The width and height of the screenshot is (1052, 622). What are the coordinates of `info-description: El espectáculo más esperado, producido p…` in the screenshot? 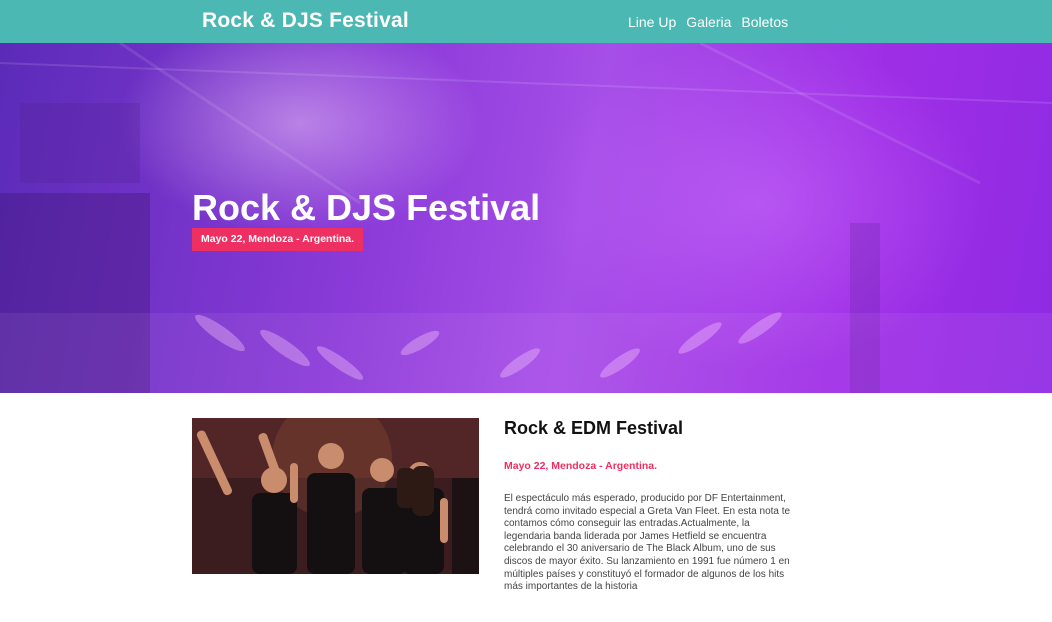 It's located at (647, 543).